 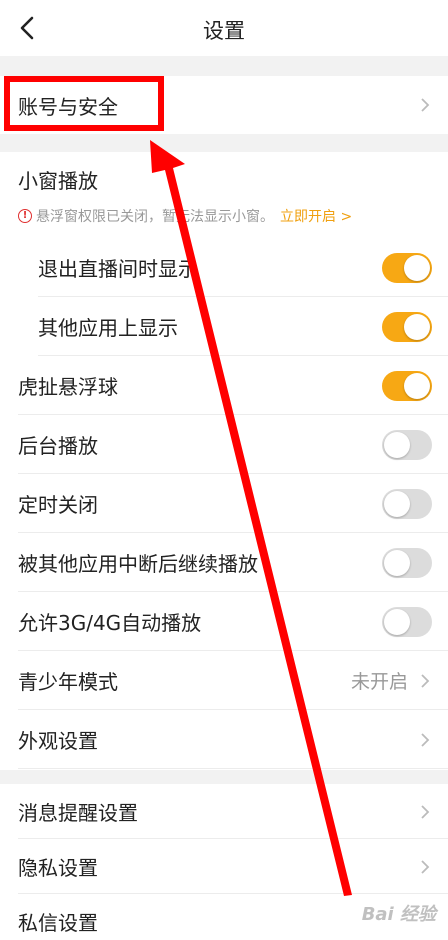 I want to click on settings-item: 被其他应用中断后继续播放, so click(x=224, y=562).